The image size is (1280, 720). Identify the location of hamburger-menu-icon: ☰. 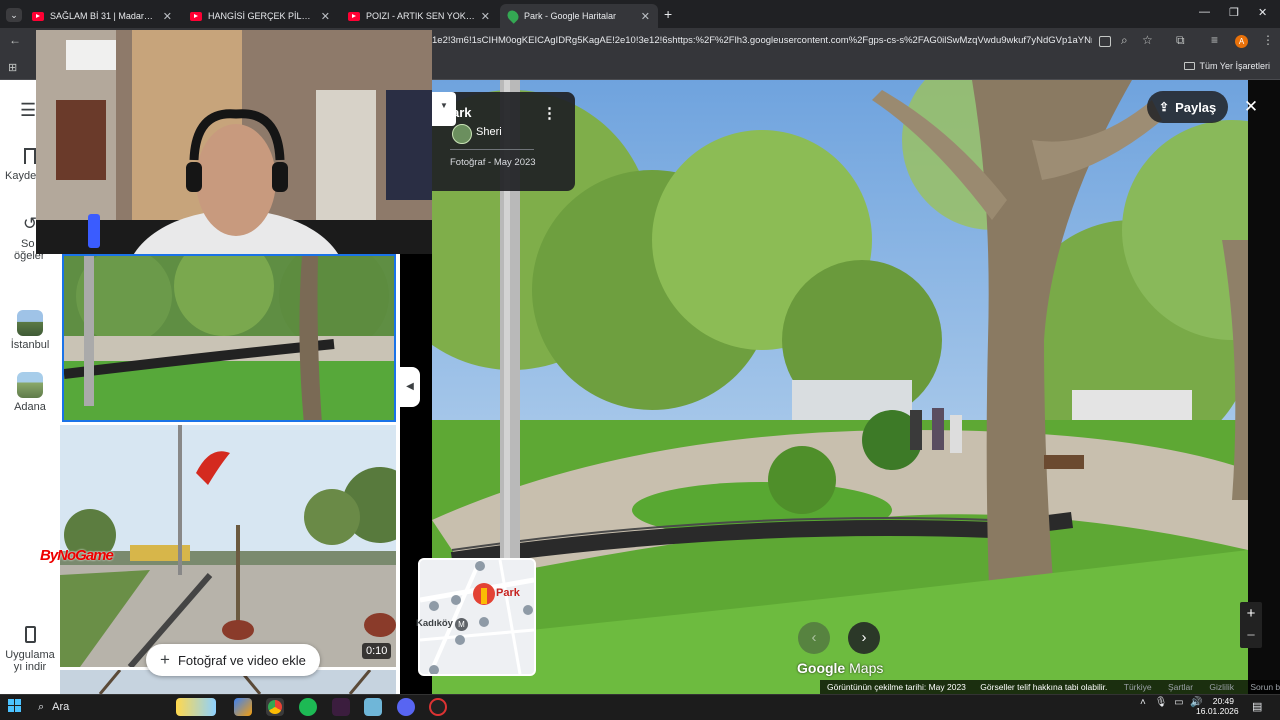
(28, 110).